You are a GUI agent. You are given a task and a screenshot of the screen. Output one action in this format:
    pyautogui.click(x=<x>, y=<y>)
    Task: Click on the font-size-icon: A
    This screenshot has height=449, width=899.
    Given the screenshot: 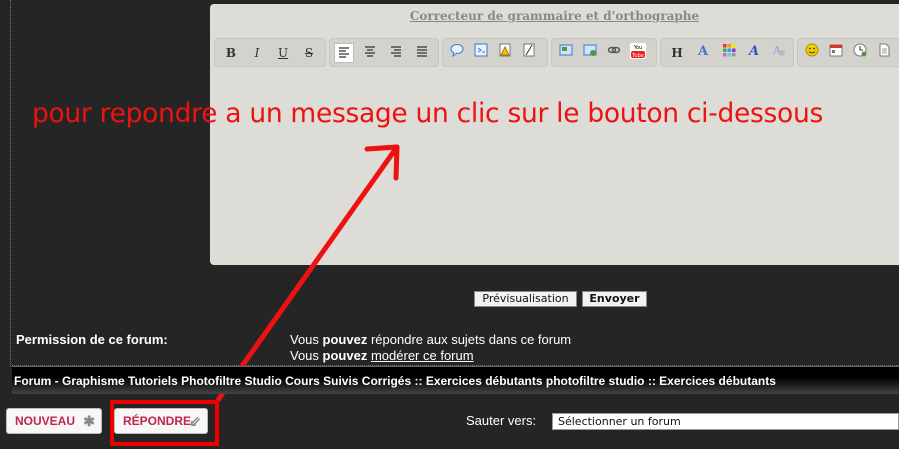 What is the action you would take?
    pyautogui.click(x=703, y=51)
    